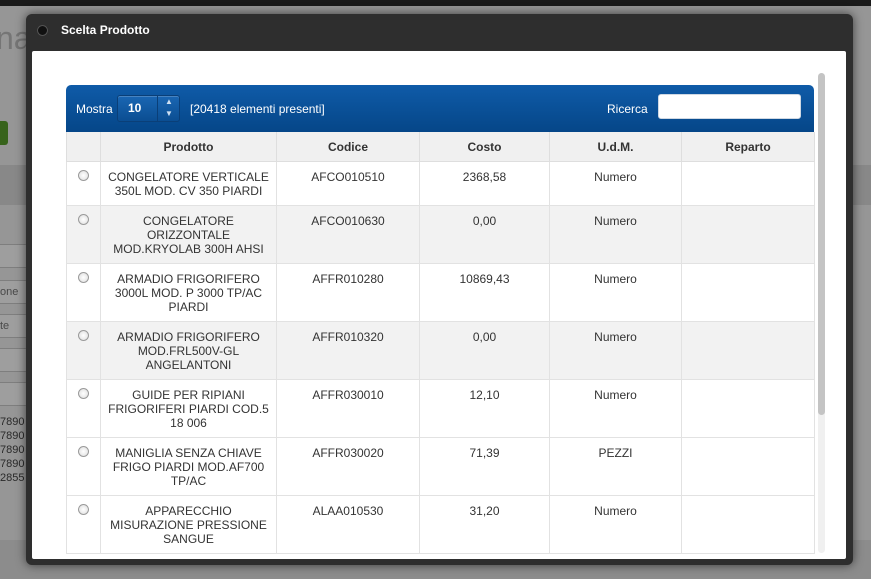 This screenshot has width=871, height=579. Describe the element at coordinates (188, 147) in the screenshot. I see `column-header-prodotto: Prodotto` at that location.